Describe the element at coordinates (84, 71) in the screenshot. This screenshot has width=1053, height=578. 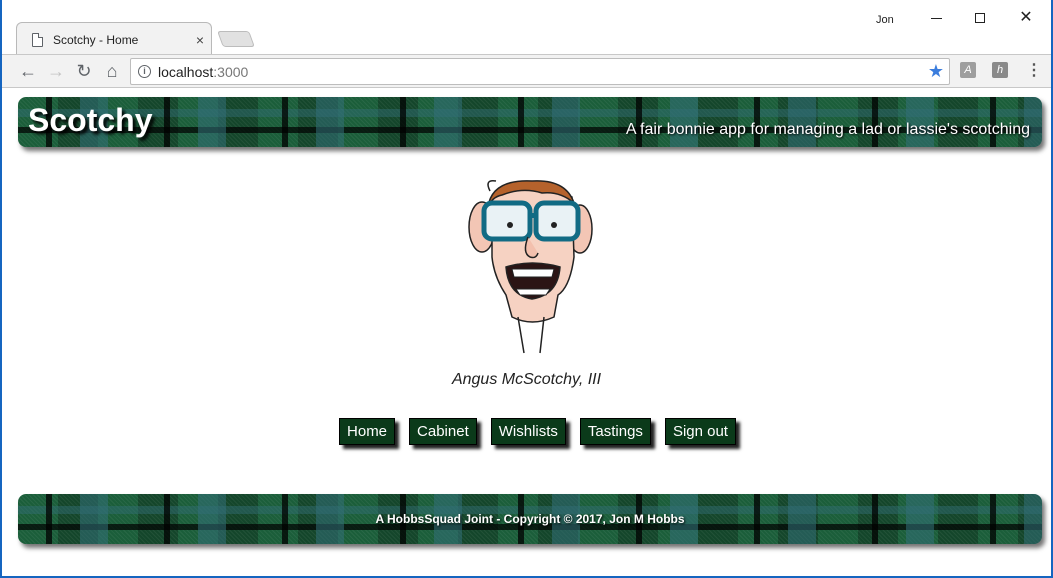
I see `reload-icon: ↻` at that location.